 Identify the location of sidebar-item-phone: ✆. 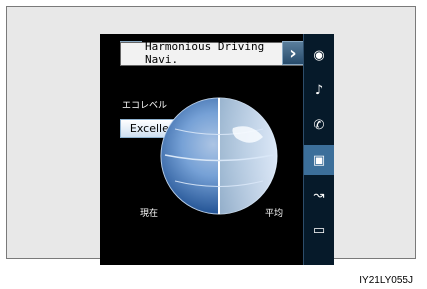
(319, 125).